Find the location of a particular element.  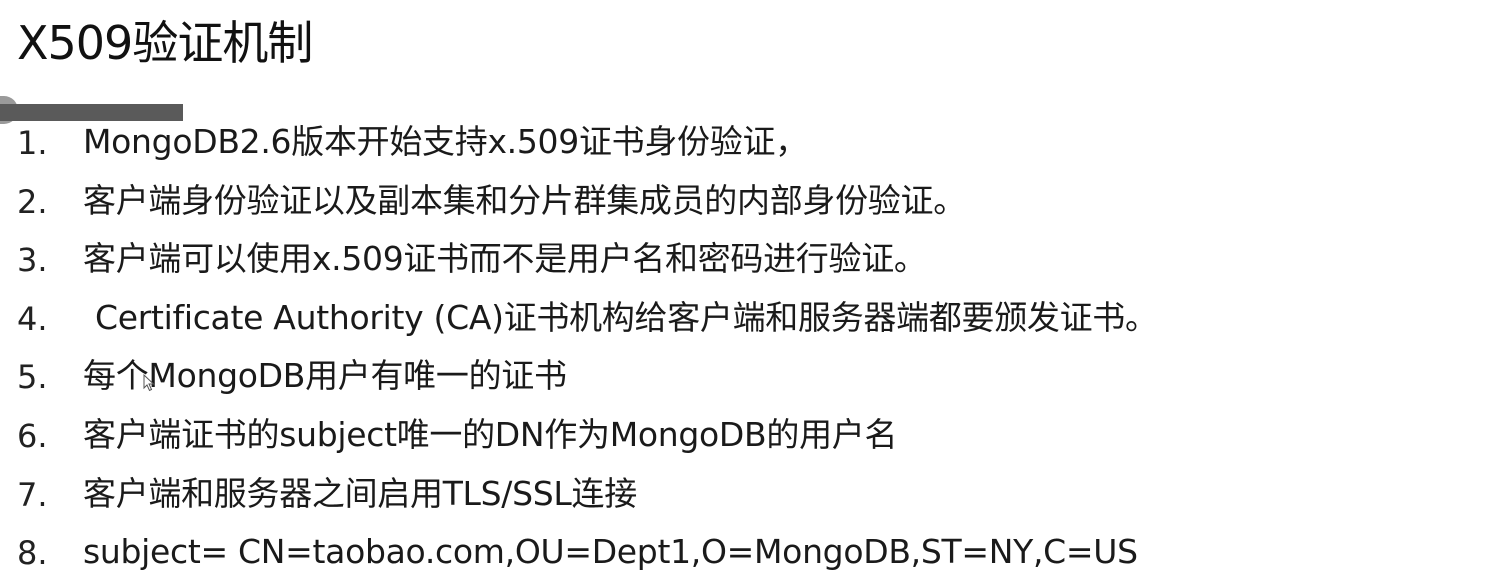

title-underline-bar is located at coordinates (91, 112).